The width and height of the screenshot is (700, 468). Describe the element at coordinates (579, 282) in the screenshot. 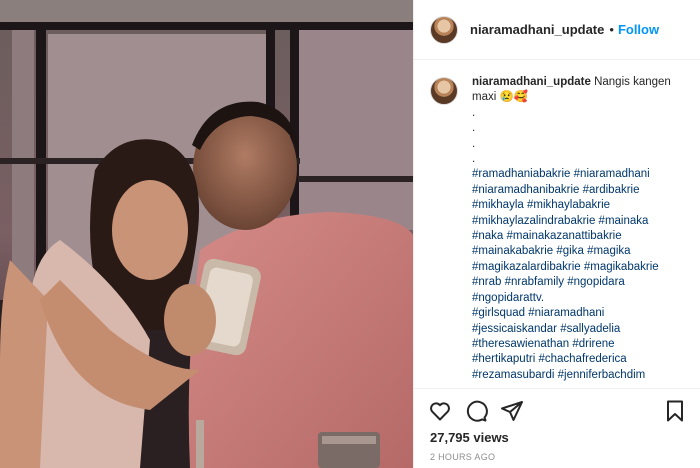

I see `hashtag-line: #nrab #nrabfamily #ngopidara` at that location.